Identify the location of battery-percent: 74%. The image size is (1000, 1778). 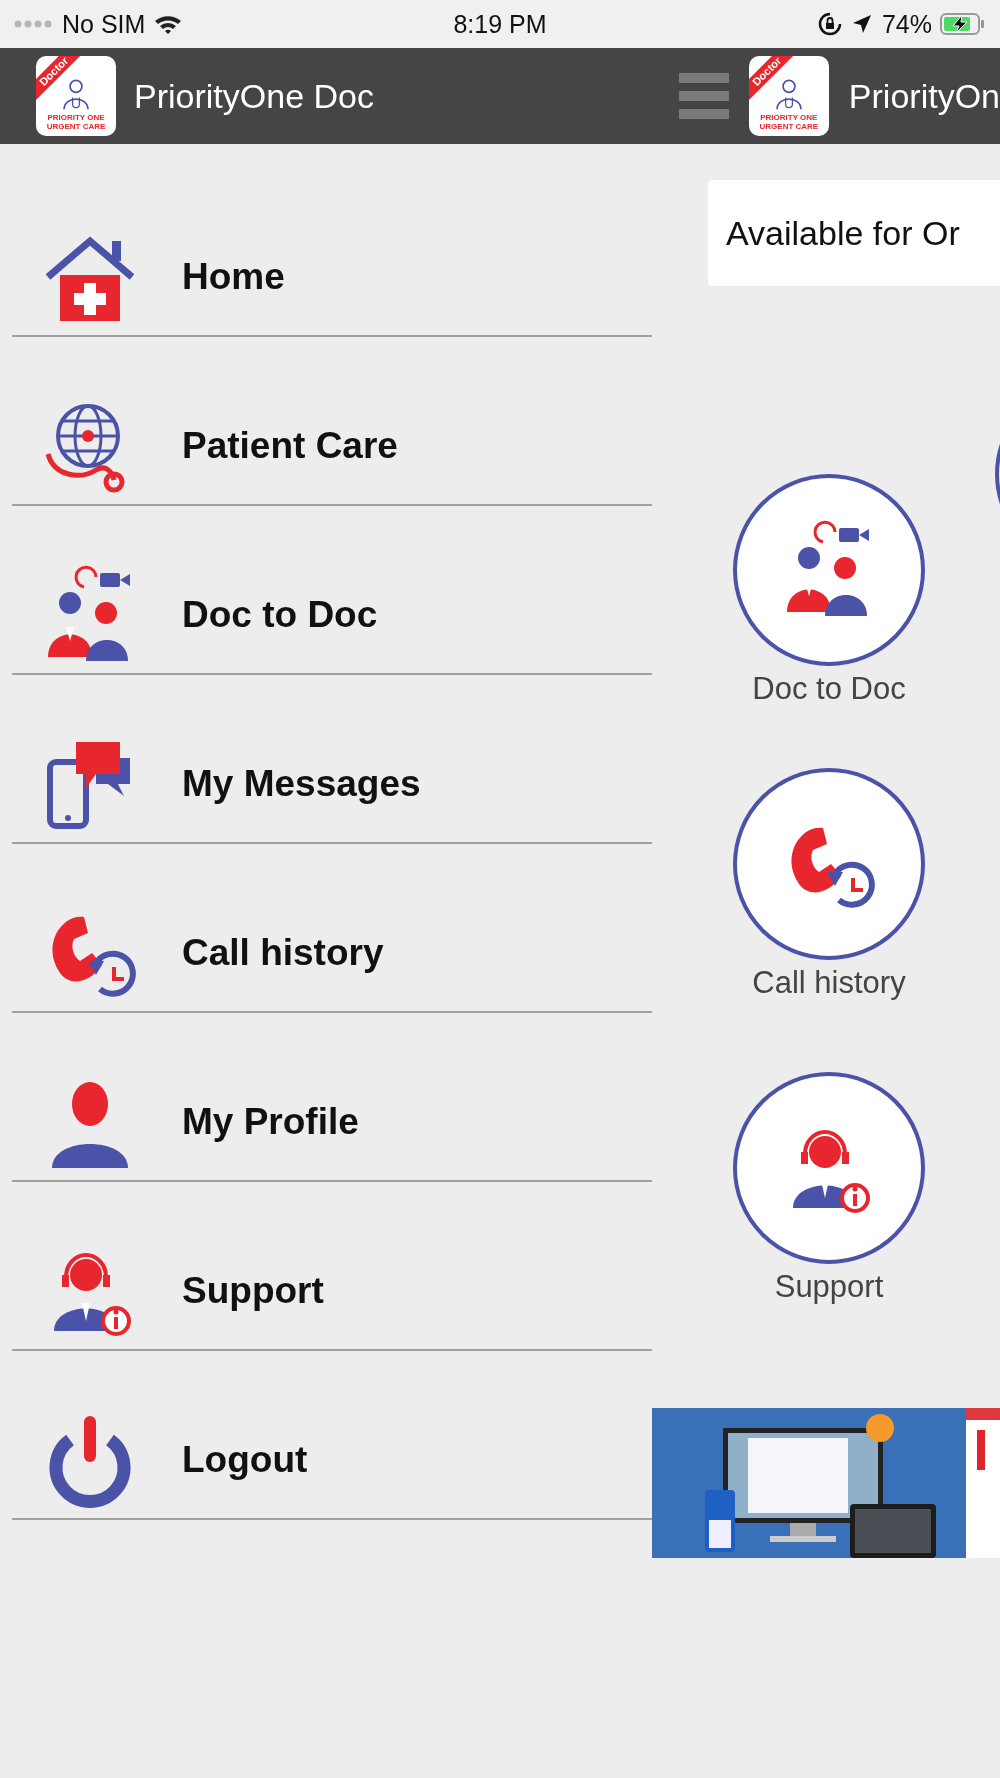
(906, 24).